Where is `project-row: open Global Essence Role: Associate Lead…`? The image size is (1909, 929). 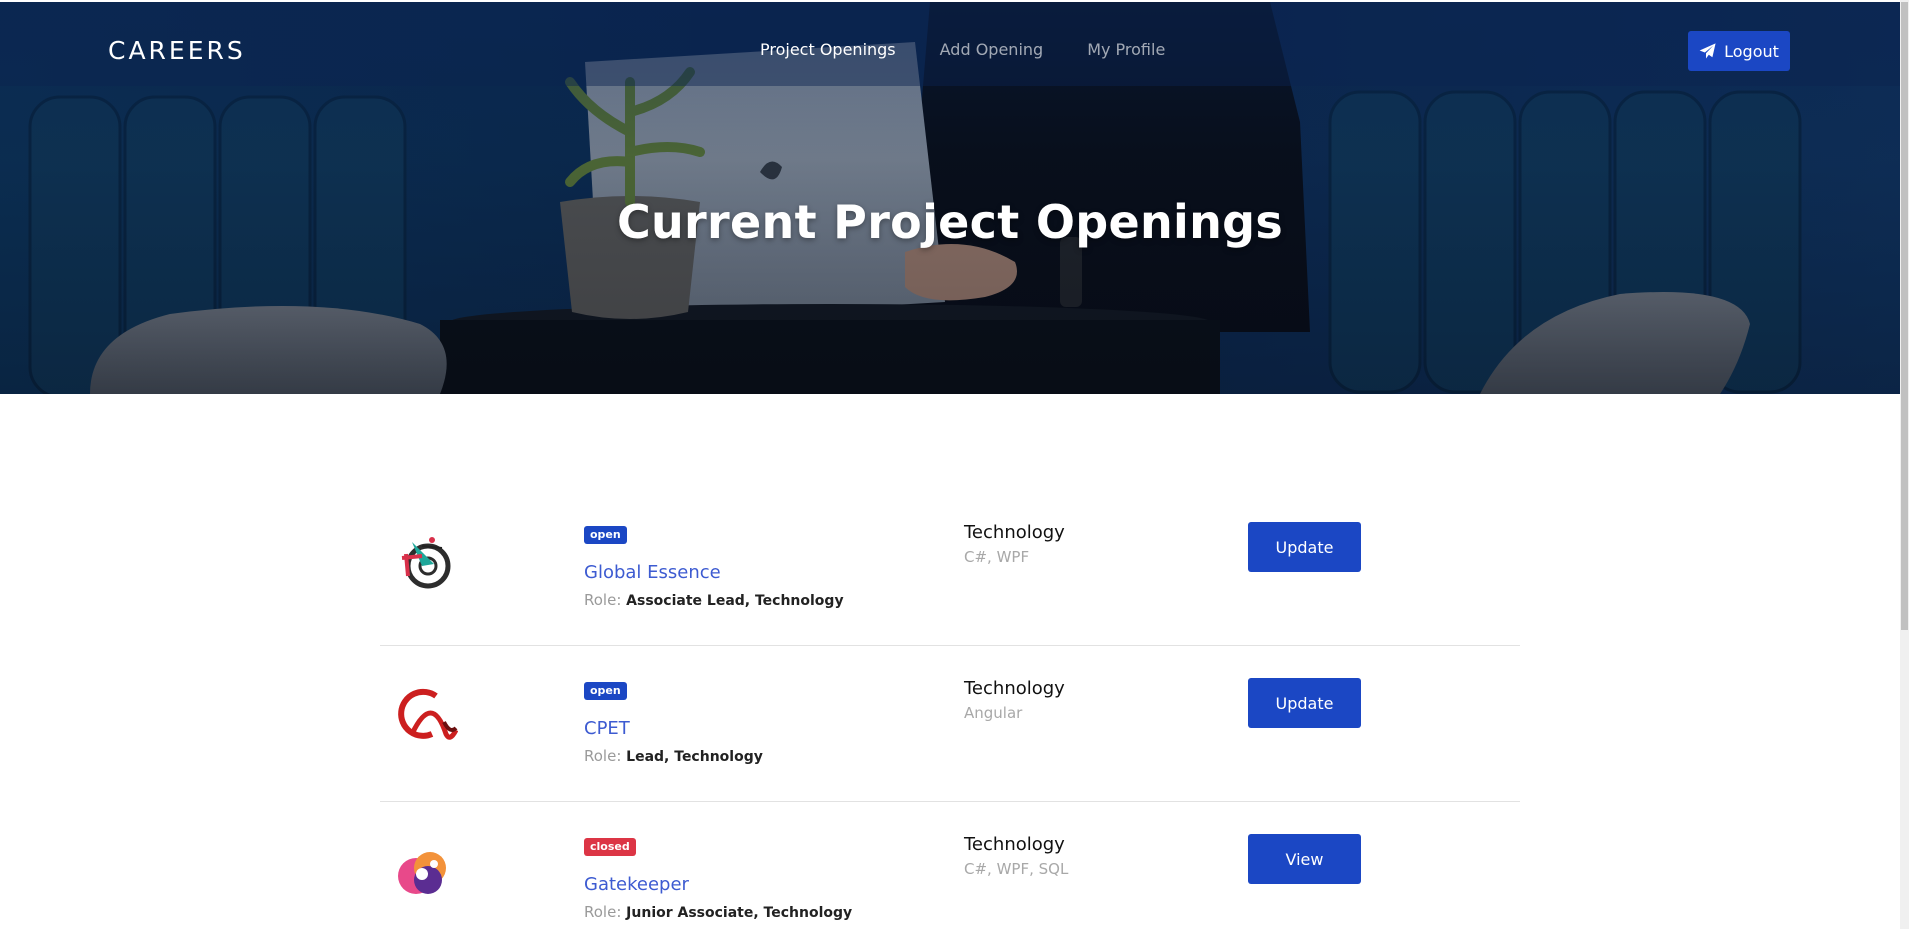 project-row: open Global Essence Role: Associate Lead… is located at coordinates (950, 568).